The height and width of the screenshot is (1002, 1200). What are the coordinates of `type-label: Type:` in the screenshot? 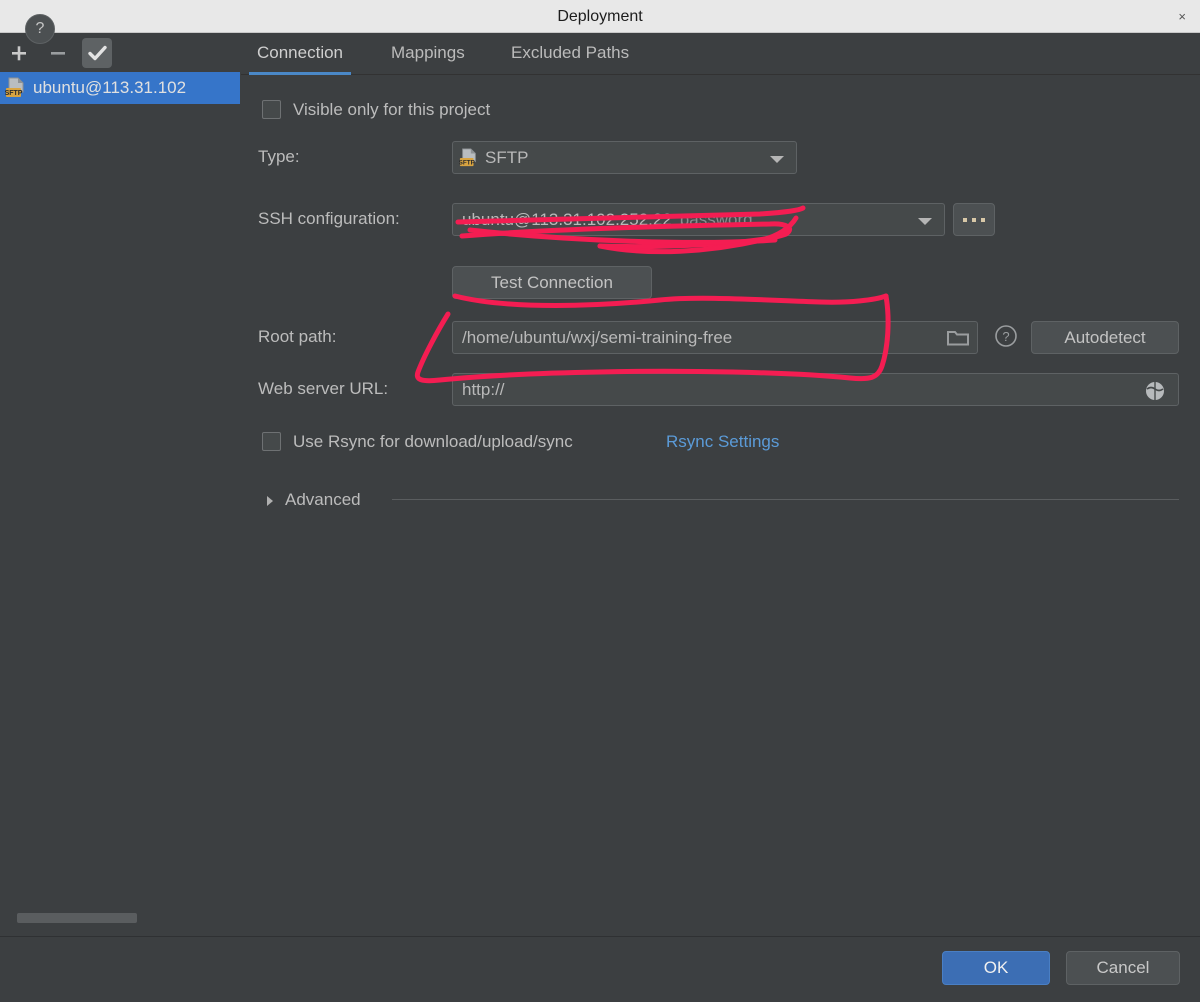 It's located at (279, 156).